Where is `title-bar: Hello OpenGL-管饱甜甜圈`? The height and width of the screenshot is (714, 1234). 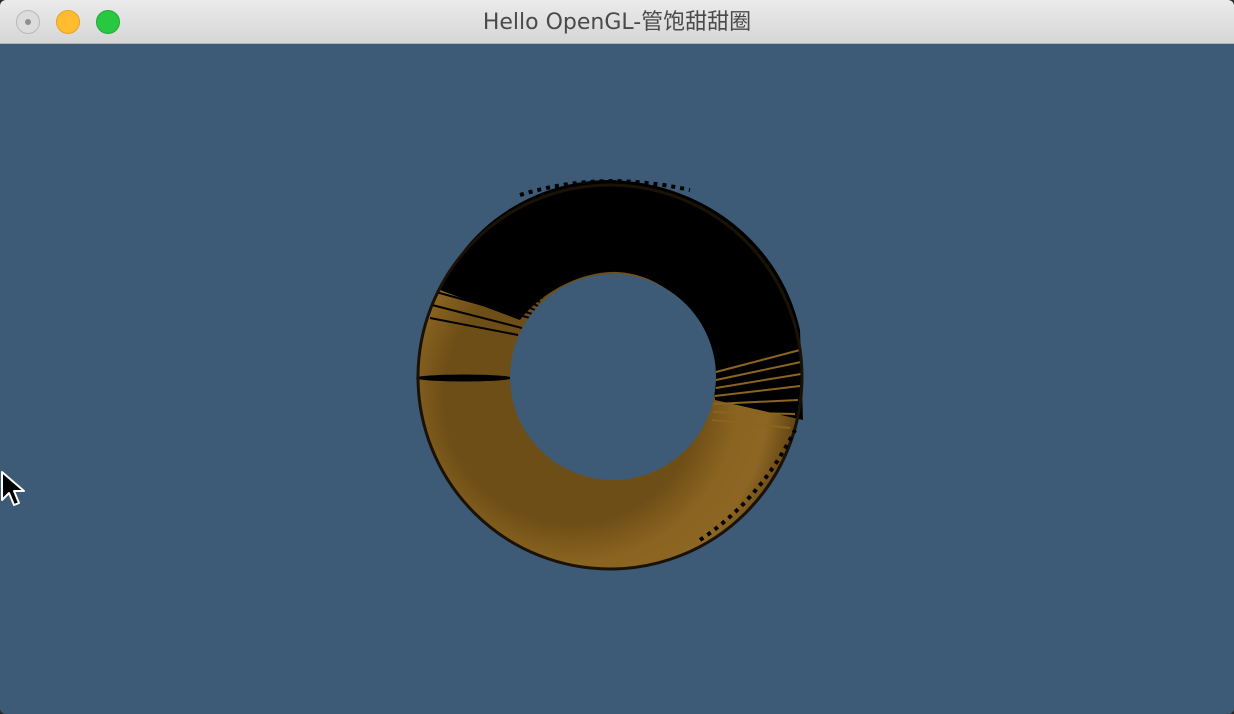 title-bar: Hello OpenGL-管饱甜甜圈 is located at coordinates (617, 22).